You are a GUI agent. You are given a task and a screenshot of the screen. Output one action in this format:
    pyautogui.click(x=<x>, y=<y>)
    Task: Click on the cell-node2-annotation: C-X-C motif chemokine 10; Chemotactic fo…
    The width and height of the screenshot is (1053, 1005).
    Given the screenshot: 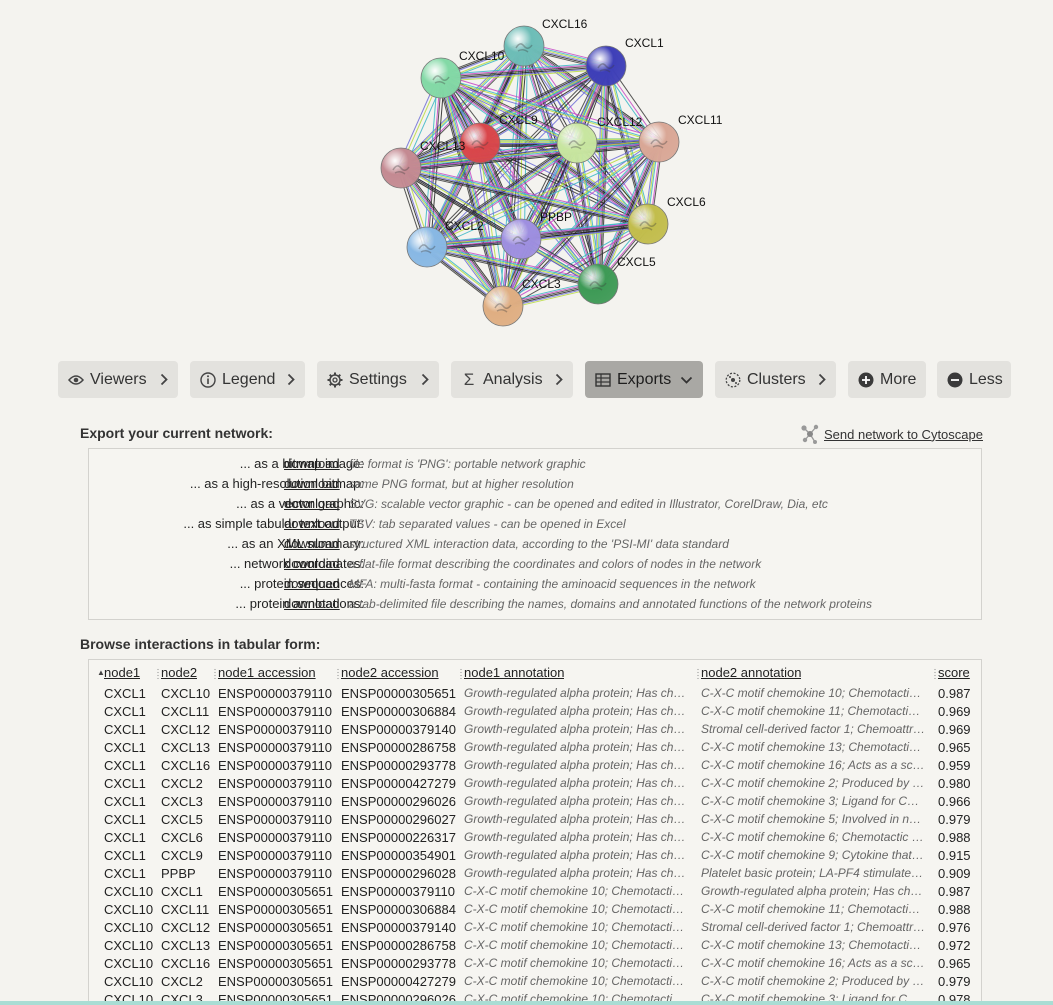 What is the action you would take?
    pyautogui.click(x=813, y=693)
    